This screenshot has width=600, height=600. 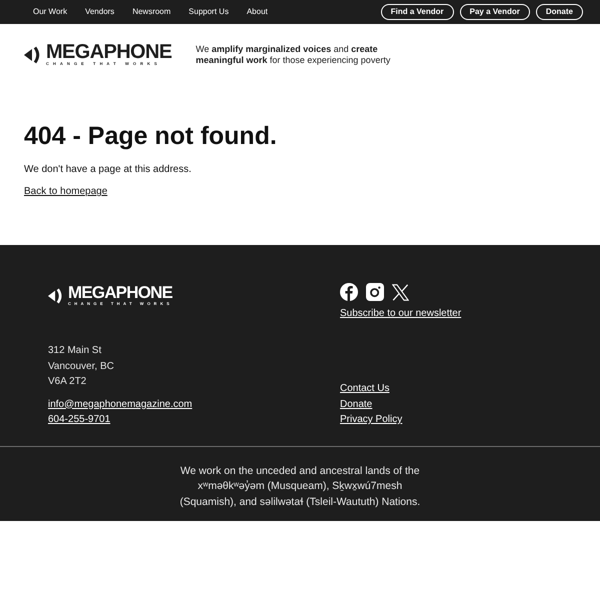 I want to click on page-heading: 404 - Page not found., so click(x=150, y=136).